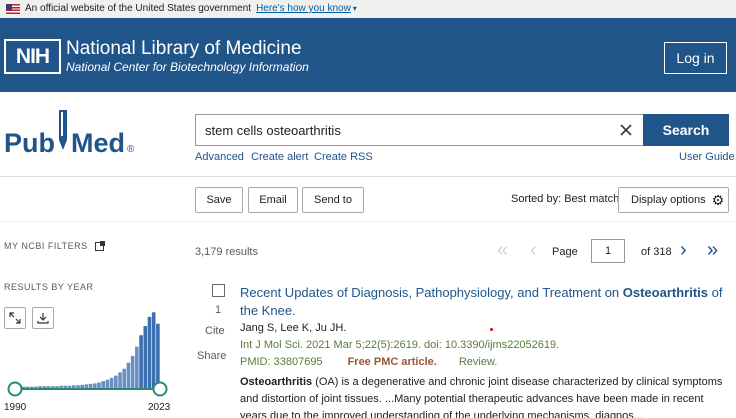  I want to click on search-button: Search, so click(686, 130).